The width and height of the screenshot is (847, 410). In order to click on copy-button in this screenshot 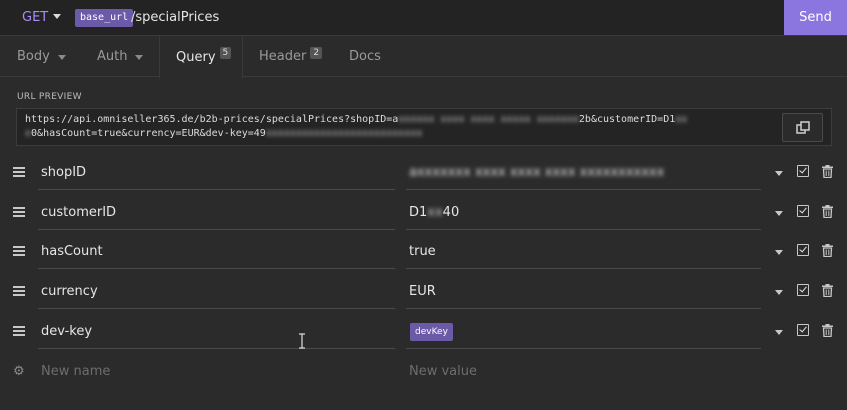, I will do `click(802, 127)`.